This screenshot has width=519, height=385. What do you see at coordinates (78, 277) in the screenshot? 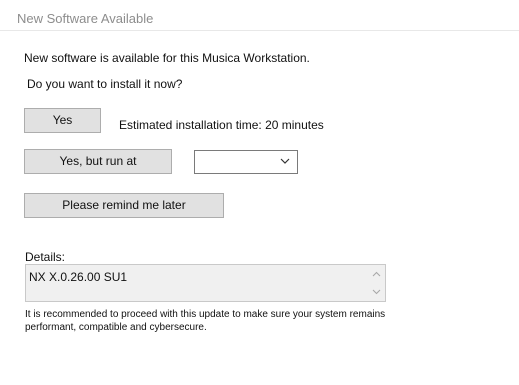
I see `details-value: NX X.0.26.00 SU1` at bounding box center [78, 277].